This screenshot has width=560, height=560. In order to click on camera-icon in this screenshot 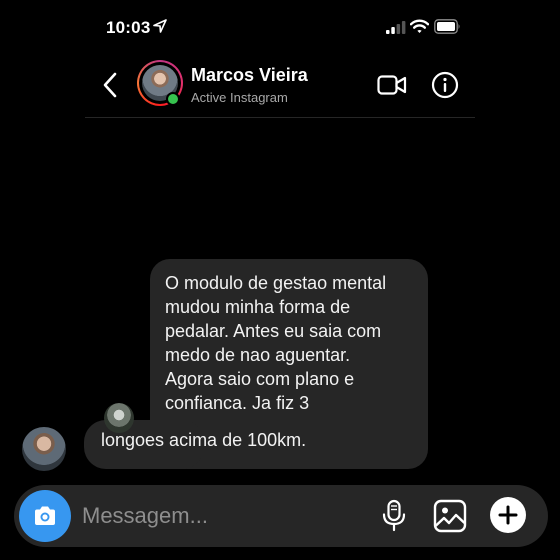, I will do `click(45, 515)`.